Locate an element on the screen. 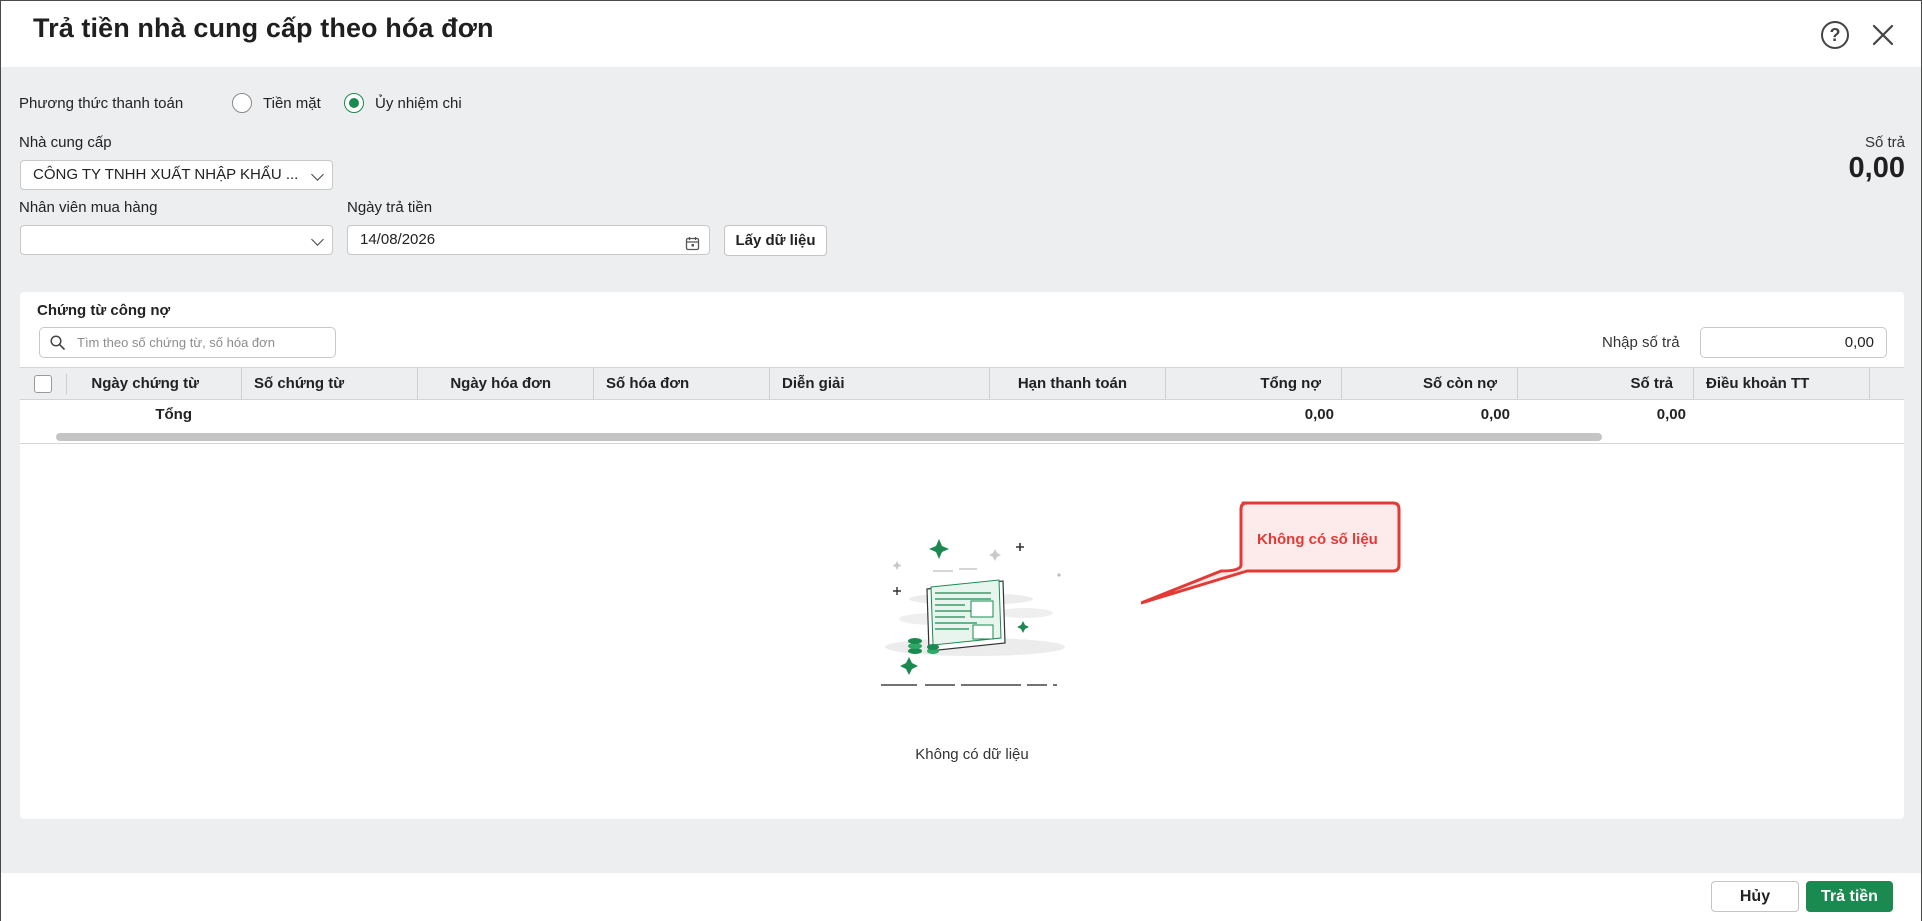 Image resolution: width=1922 pixels, height=921 pixels. pay-button: Trả tiền is located at coordinates (1849, 896).